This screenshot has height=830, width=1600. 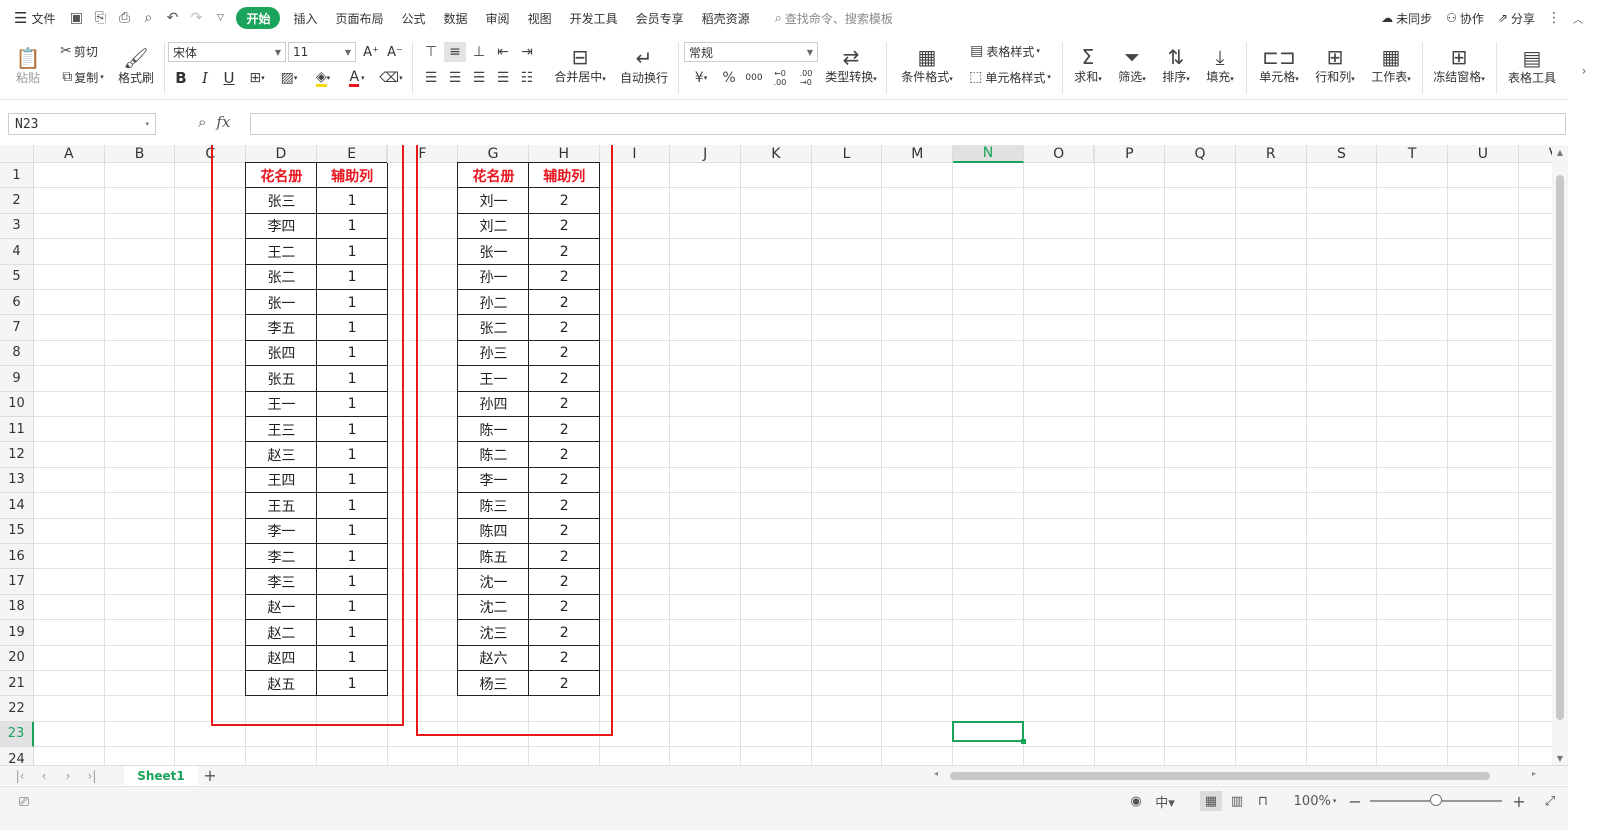 What do you see at coordinates (44, 776) in the screenshot?
I see `prev-sheet-icon: ‹` at bounding box center [44, 776].